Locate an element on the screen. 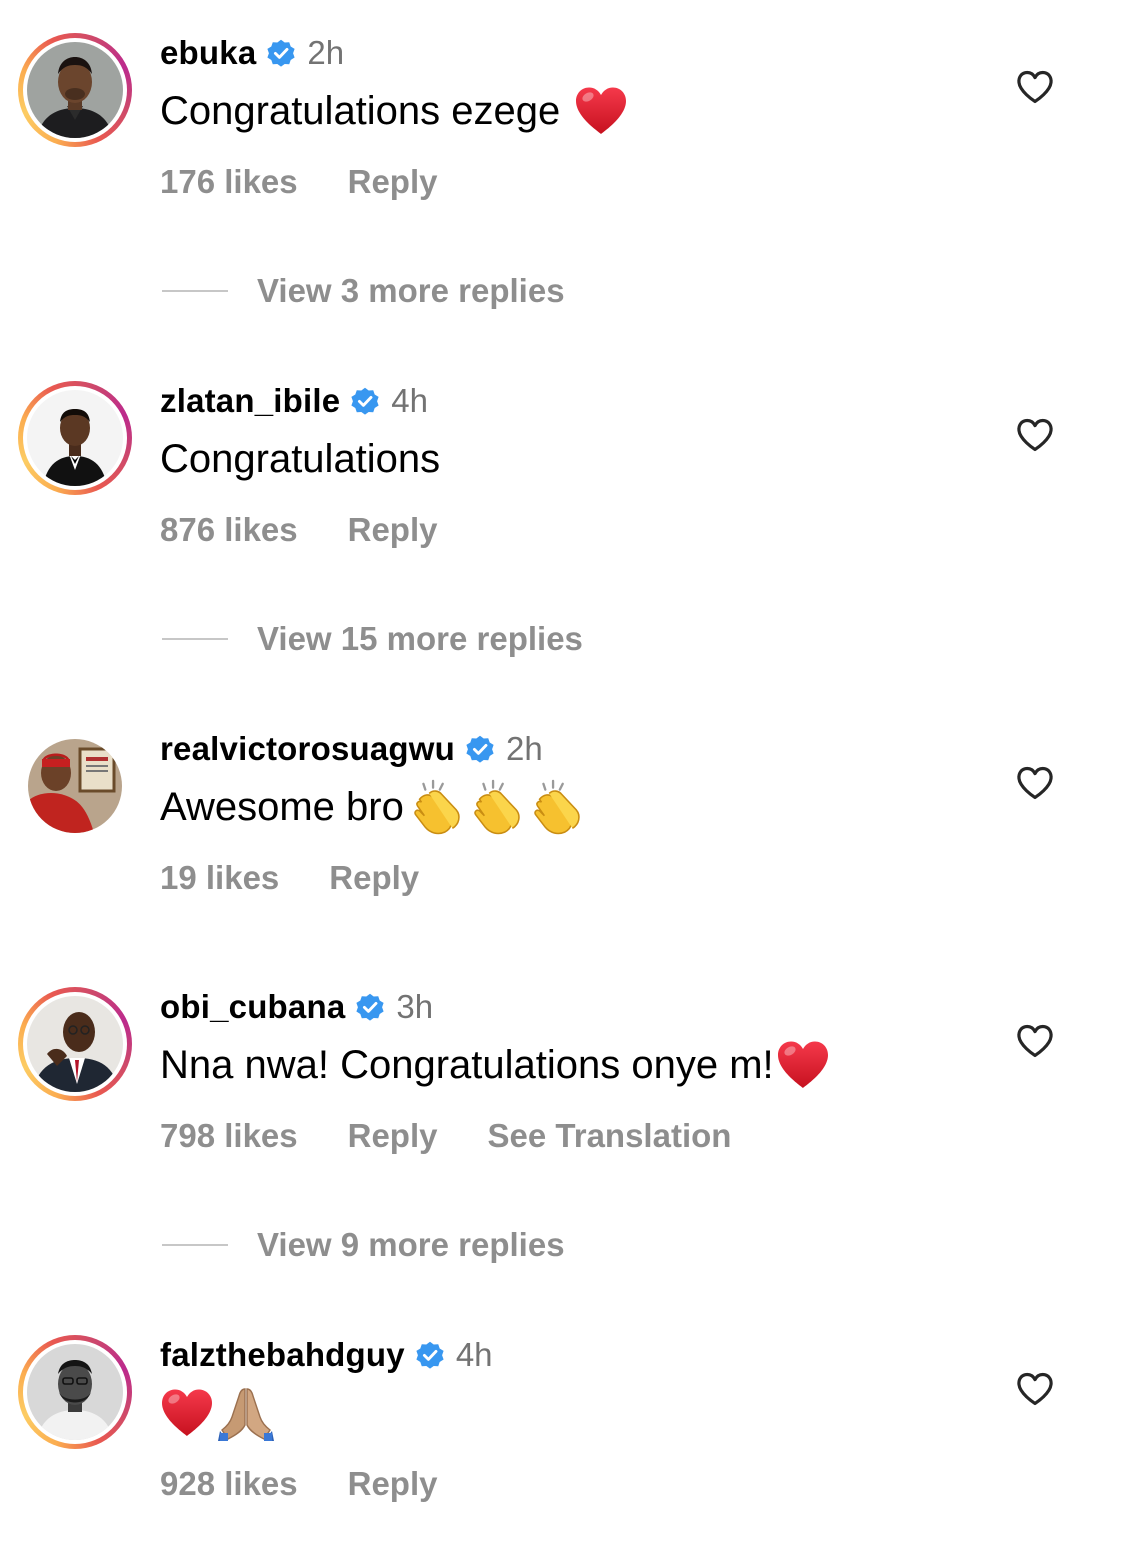  comment-actions: 876 likes Reply is located at coordinates (324, 530).